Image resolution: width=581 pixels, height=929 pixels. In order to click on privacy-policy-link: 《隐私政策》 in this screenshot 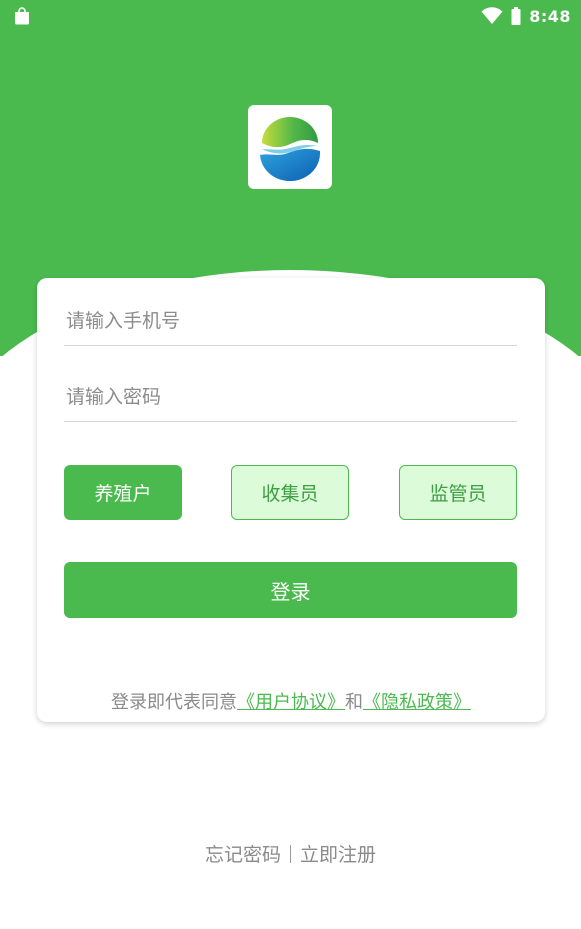, I will do `click(417, 702)`.